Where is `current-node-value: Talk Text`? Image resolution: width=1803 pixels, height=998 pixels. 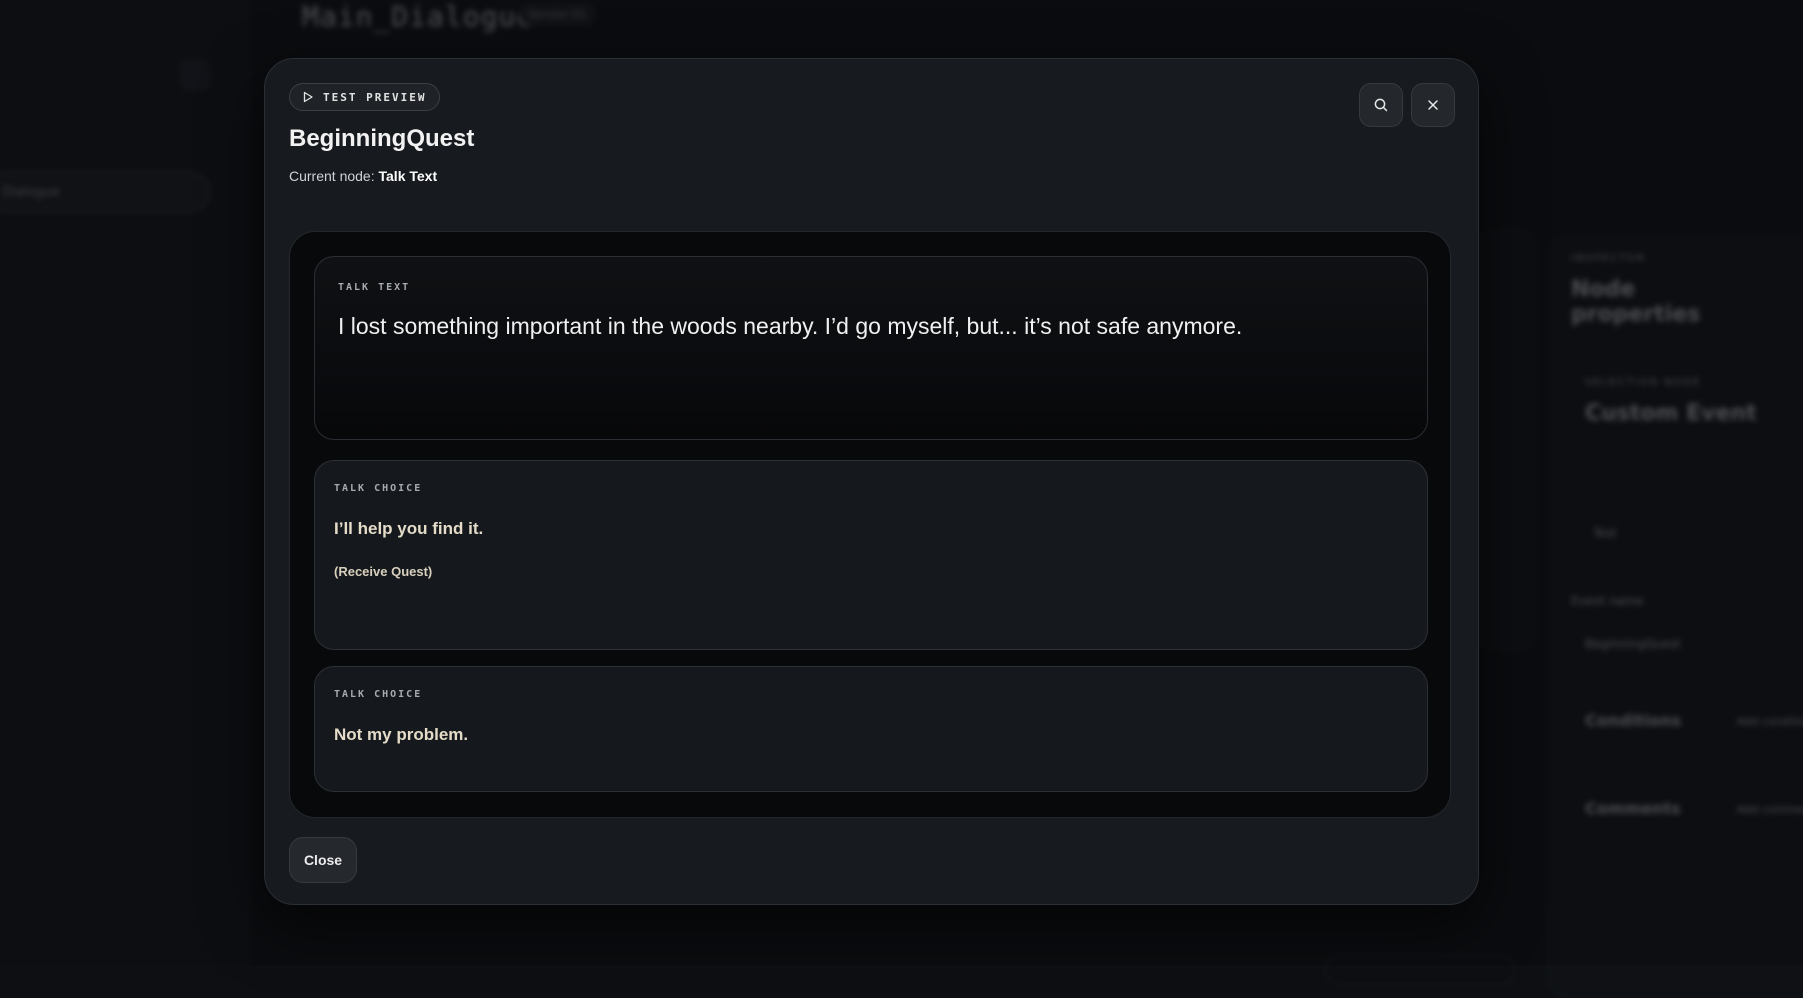
current-node-value: Talk Text is located at coordinates (408, 176).